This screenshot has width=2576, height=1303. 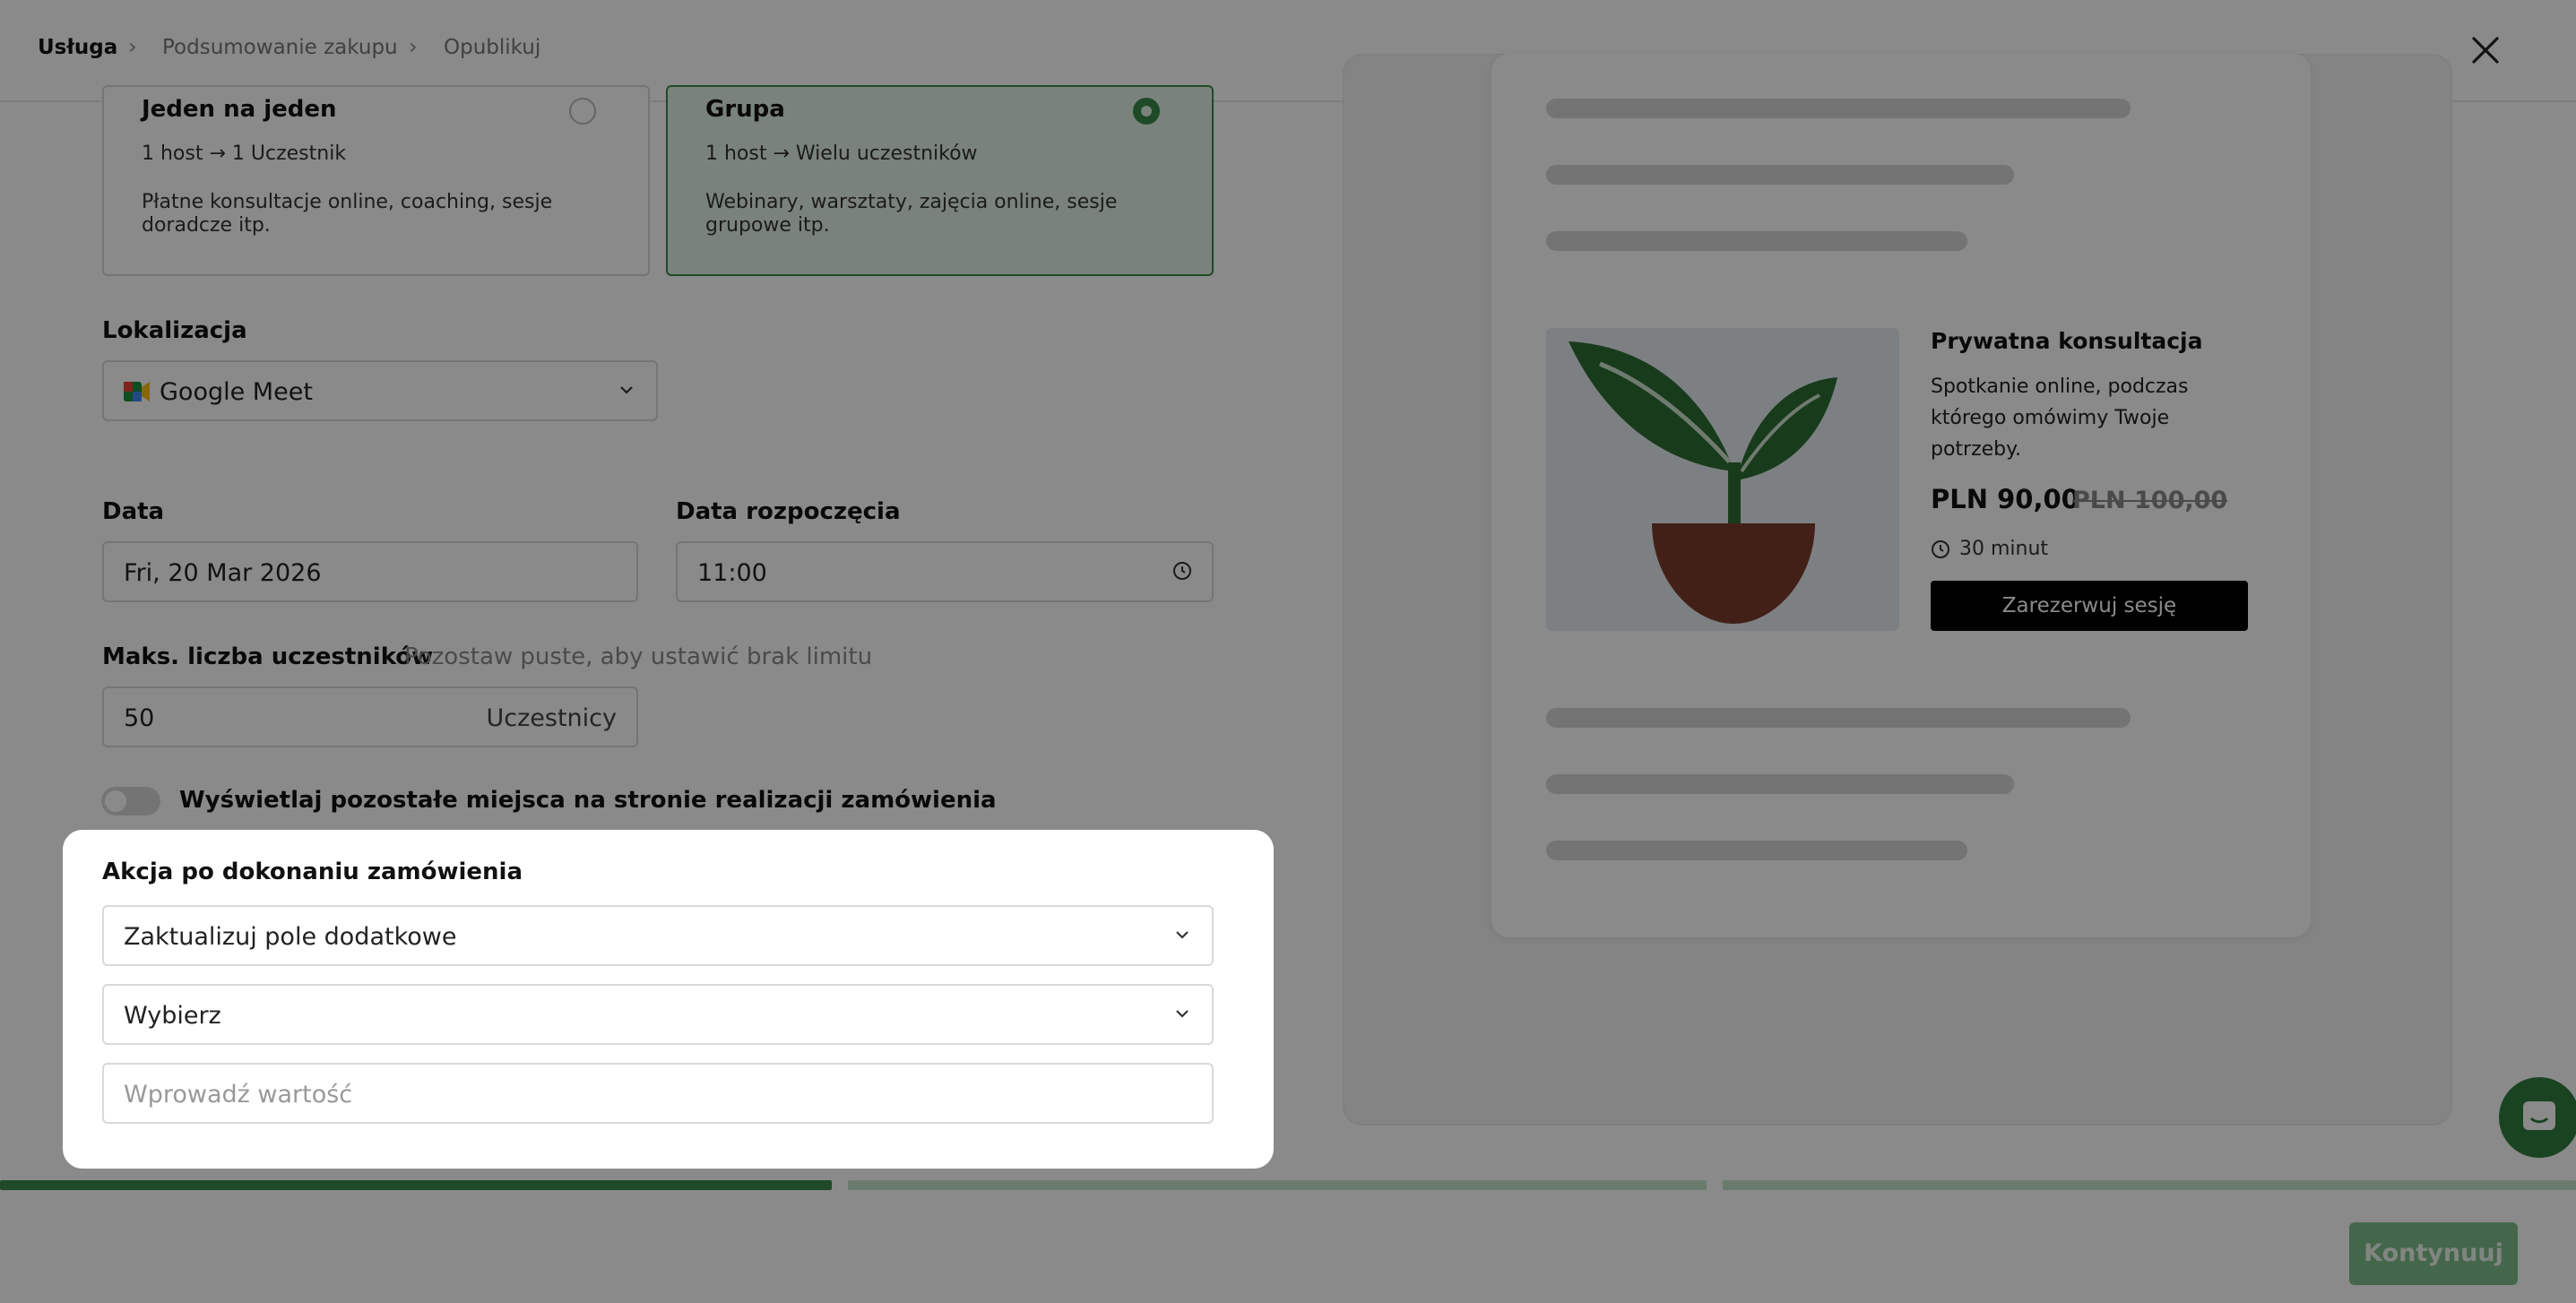 I want to click on custom-field-select: Wybierz, so click(x=658, y=1014).